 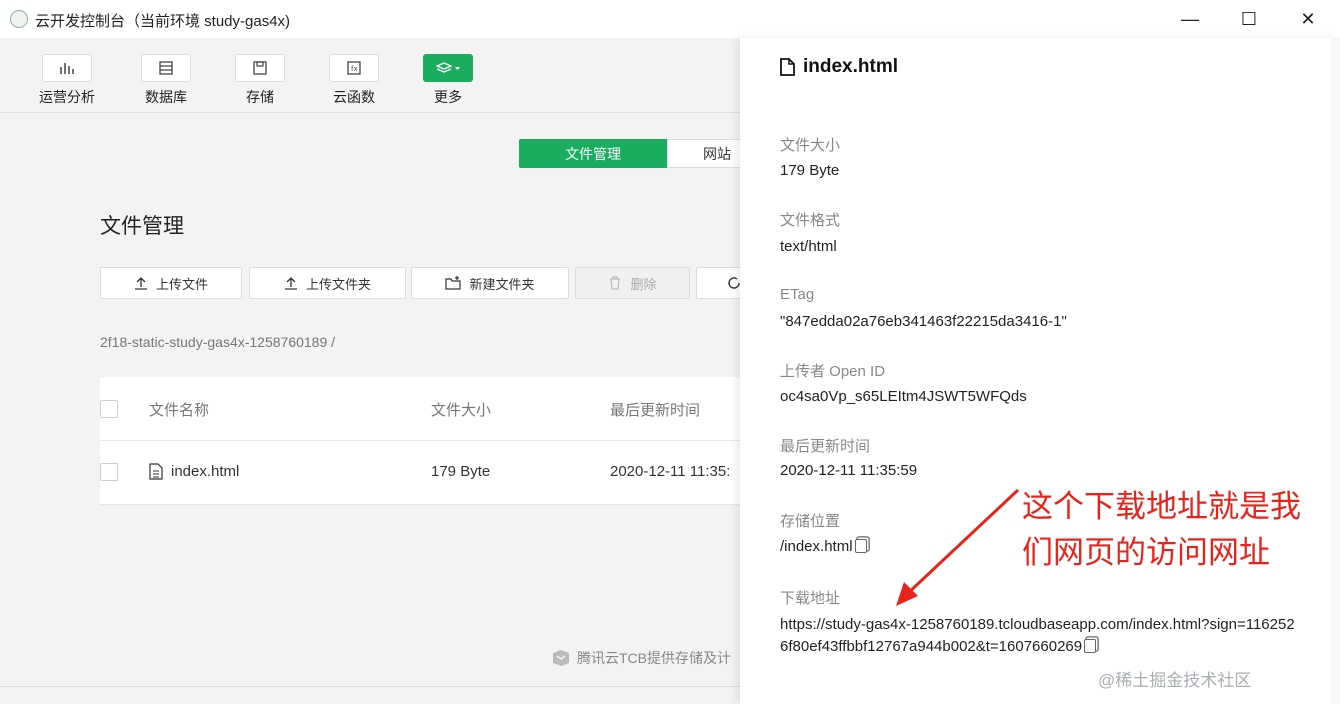 What do you see at coordinates (958, 547) in the screenshot?
I see `annotation-arrow-icon` at bounding box center [958, 547].